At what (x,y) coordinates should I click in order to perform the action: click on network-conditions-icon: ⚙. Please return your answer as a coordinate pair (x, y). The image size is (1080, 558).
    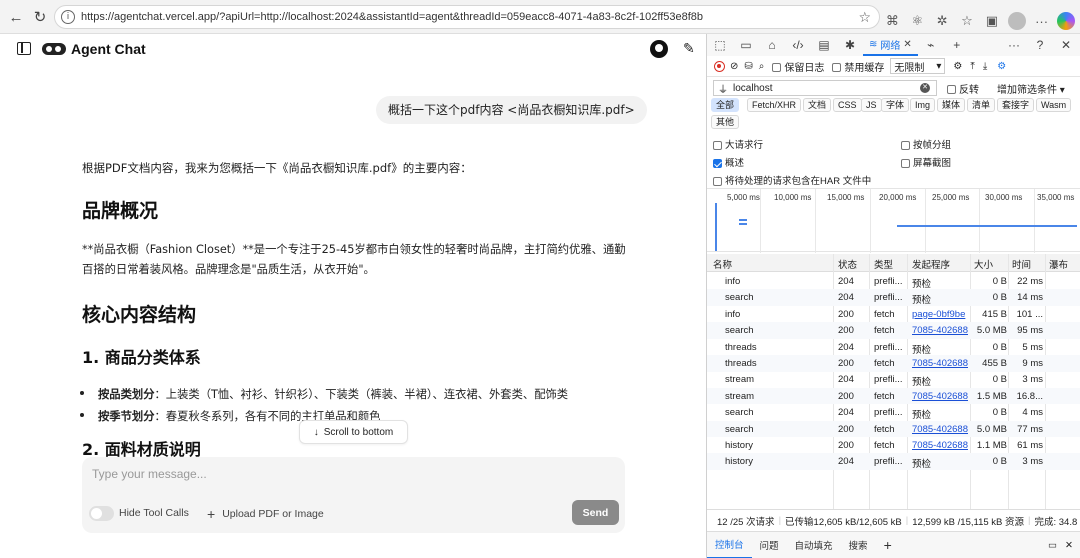
    Looking at the image, I should click on (957, 66).